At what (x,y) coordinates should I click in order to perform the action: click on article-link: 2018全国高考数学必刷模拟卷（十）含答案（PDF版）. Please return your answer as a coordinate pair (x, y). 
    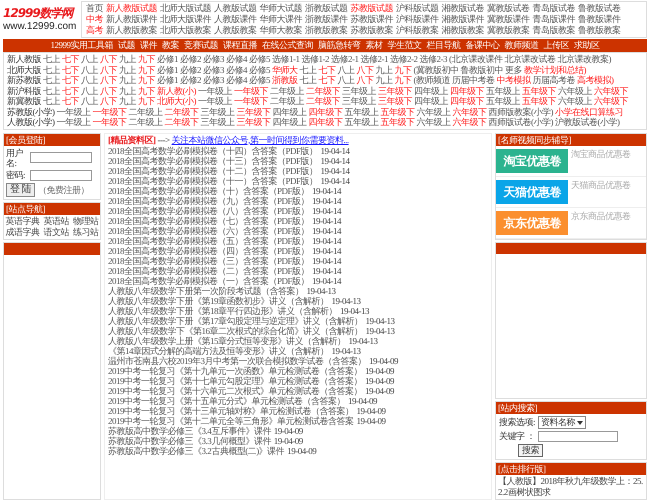
    Looking at the image, I should click on (209, 191).